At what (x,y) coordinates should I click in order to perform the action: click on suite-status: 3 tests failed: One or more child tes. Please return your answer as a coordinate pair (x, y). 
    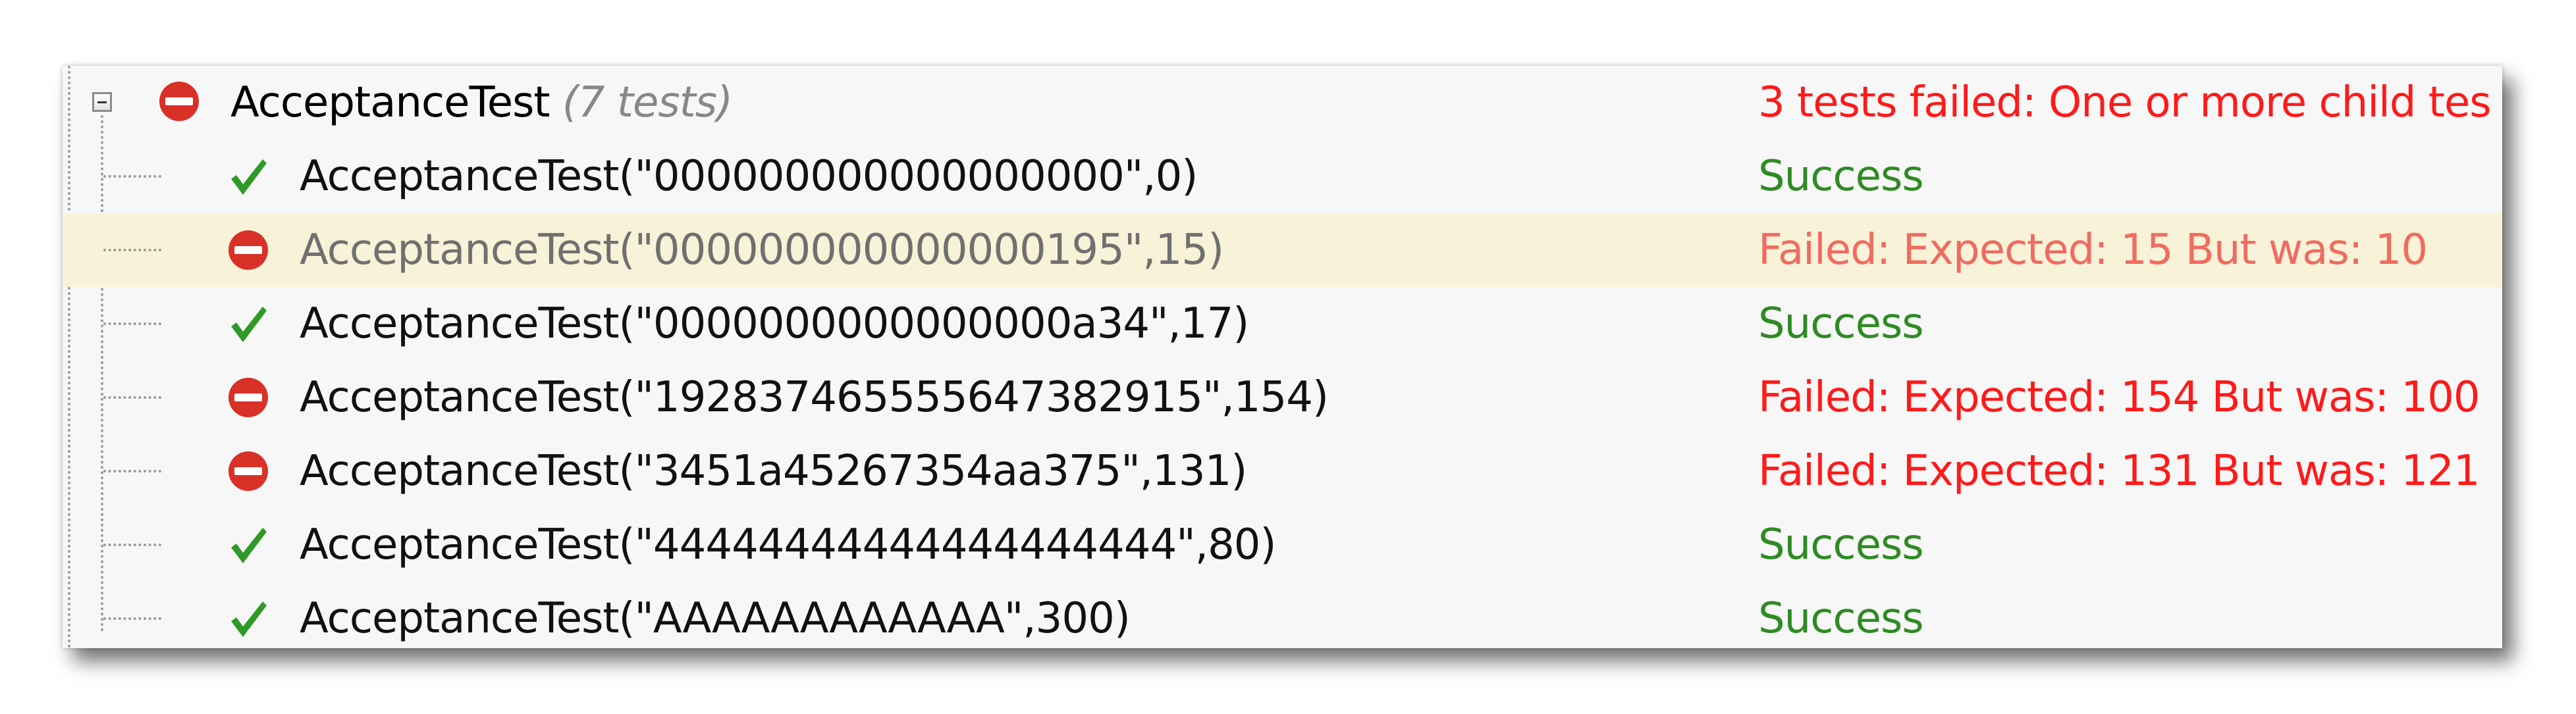
    Looking at the image, I should click on (2125, 102).